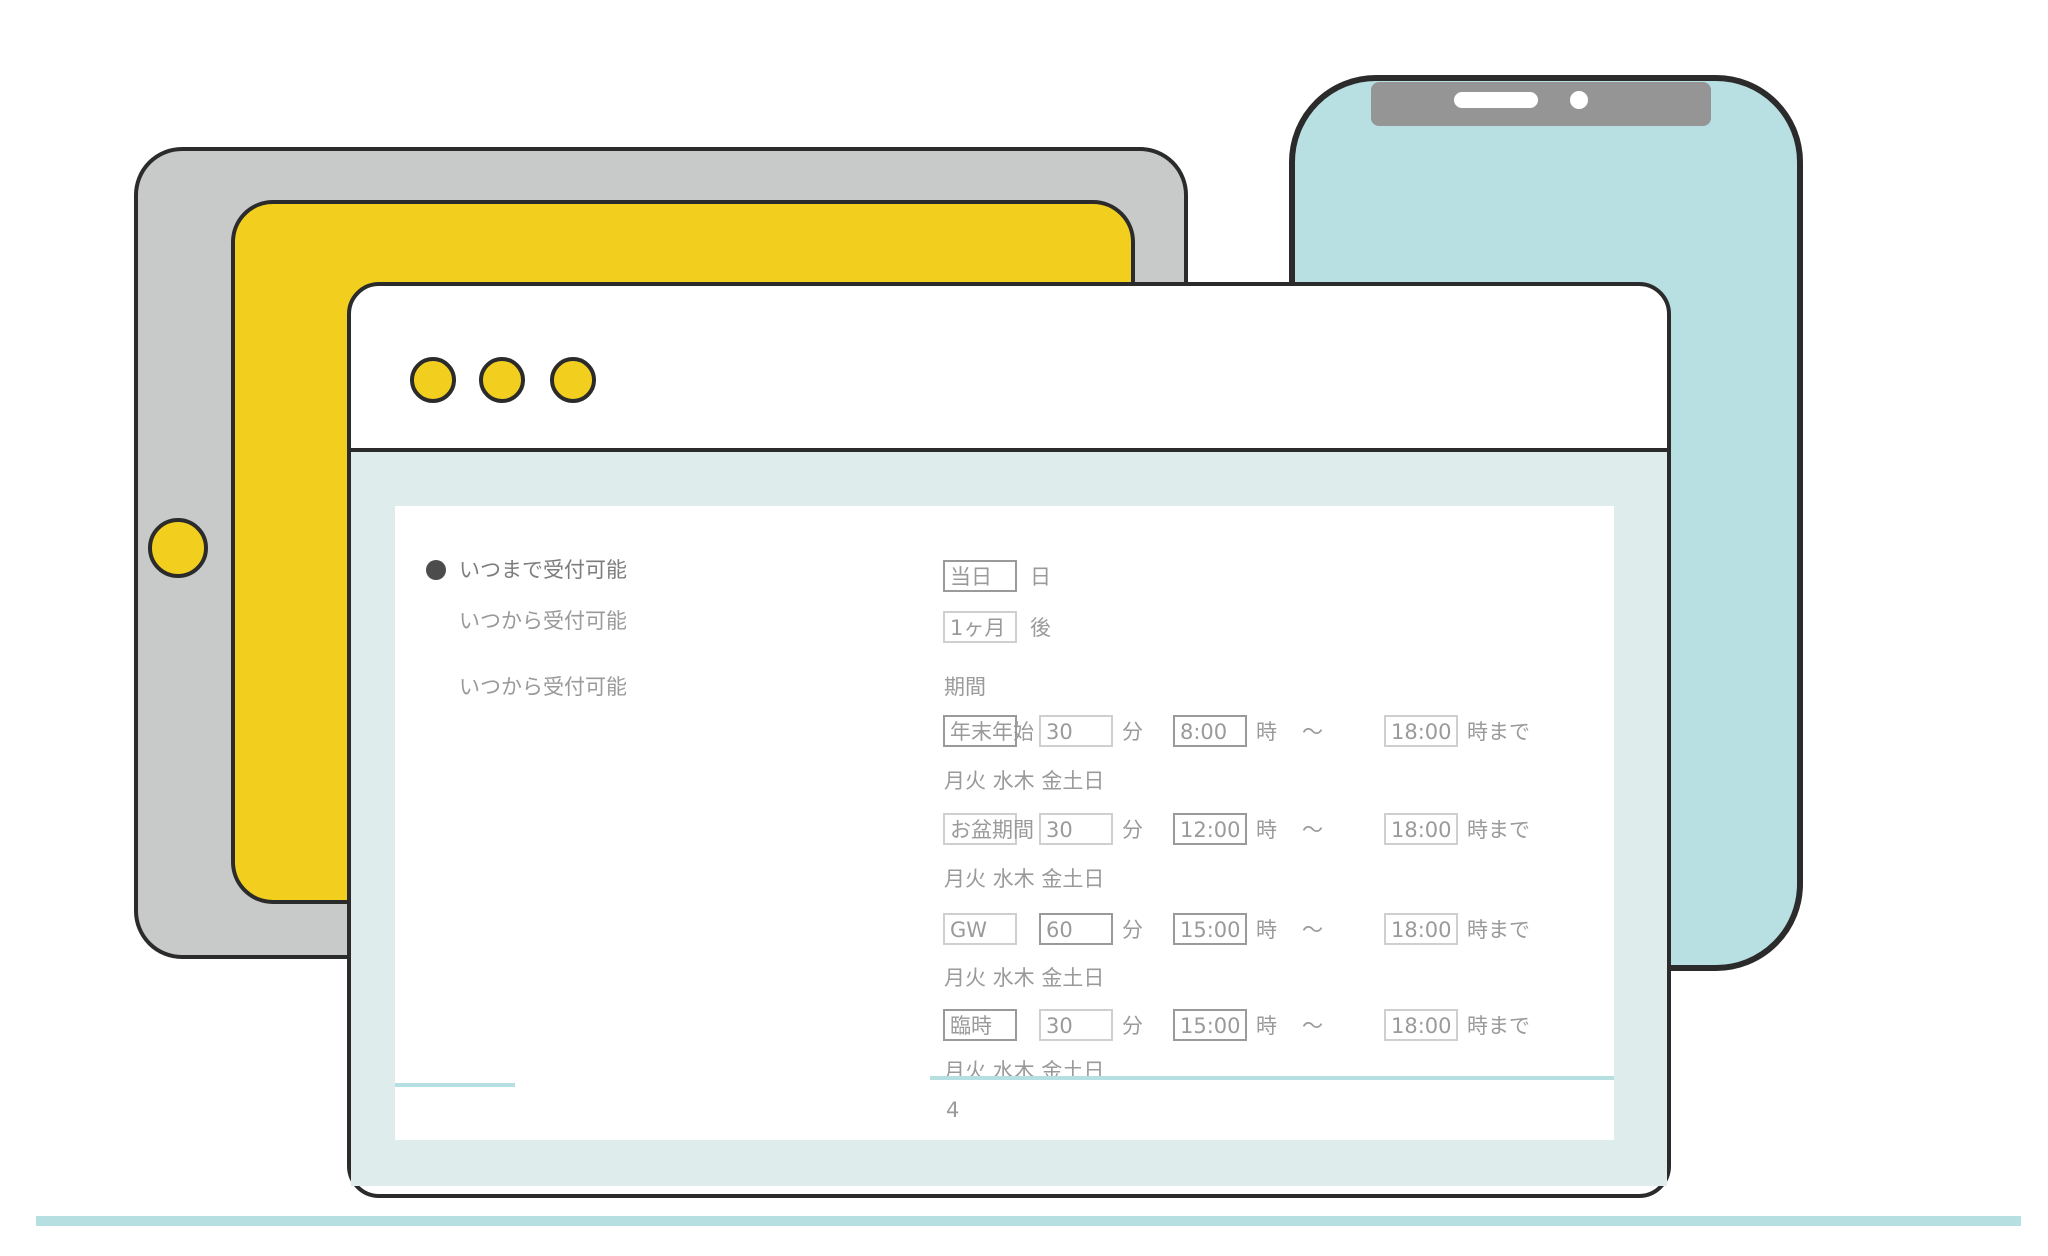 This screenshot has width=2048, height=1256. I want to click on name-value: 年末年始, so click(992, 732).